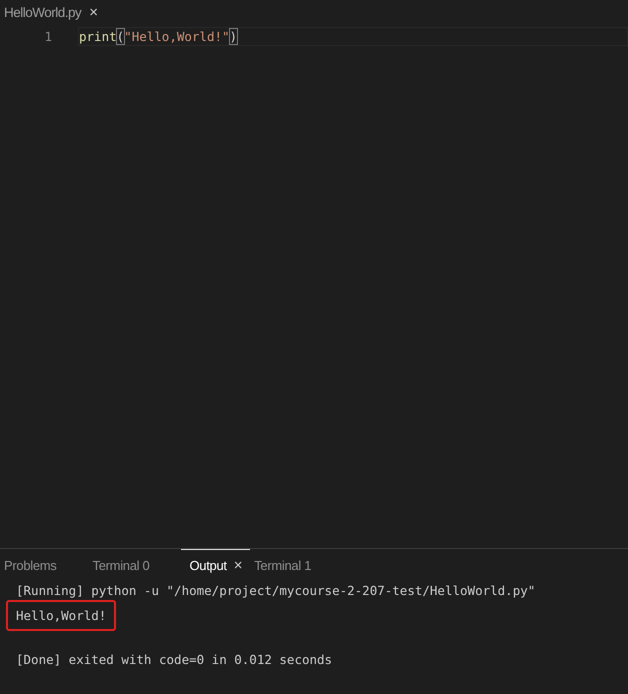 This screenshot has height=694, width=628. Describe the element at coordinates (283, 565) in the screenshot. I see `panel-tab: Terminal 1` at that location.